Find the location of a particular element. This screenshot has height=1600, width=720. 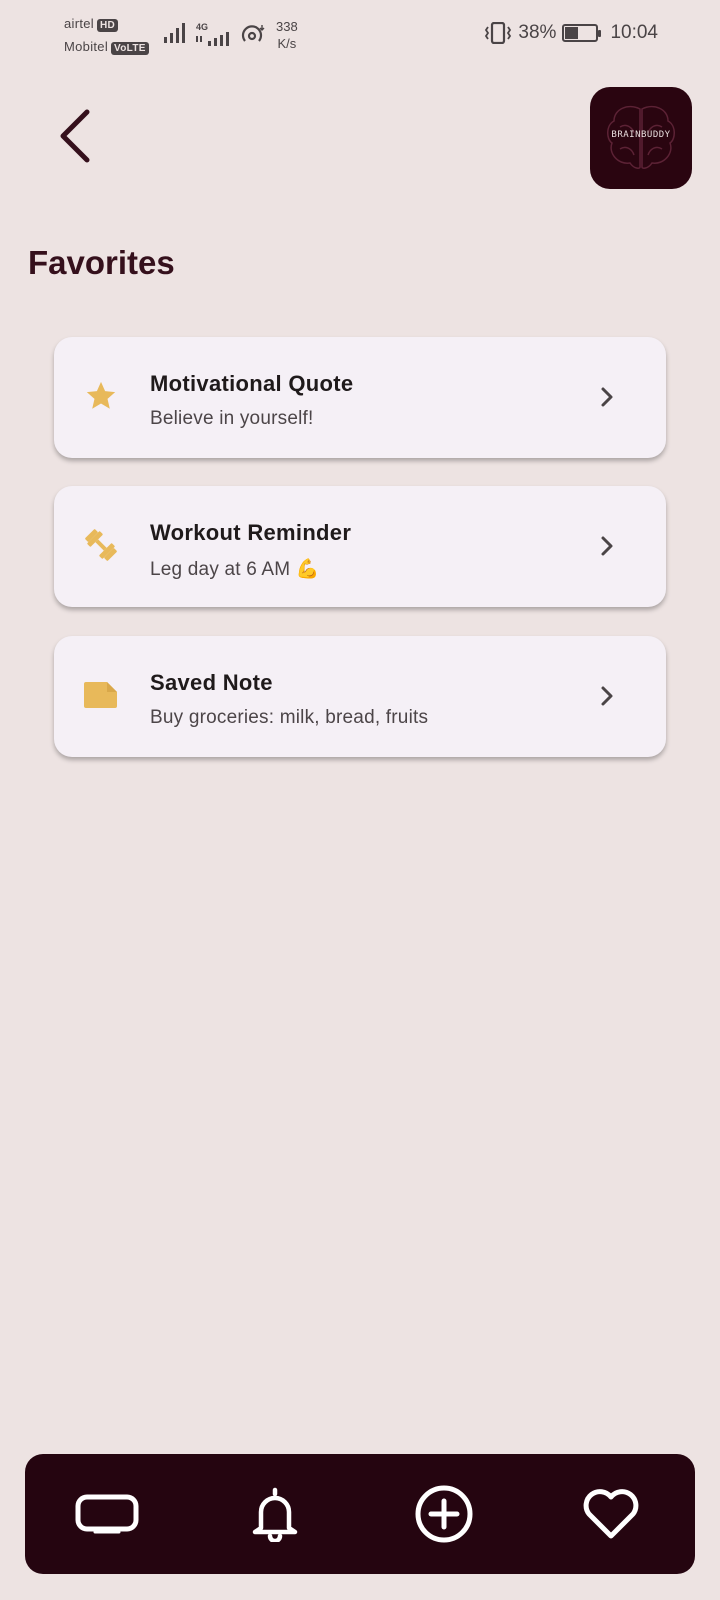

status-right: 38% 10:04 is located at coordinates (571, 33).